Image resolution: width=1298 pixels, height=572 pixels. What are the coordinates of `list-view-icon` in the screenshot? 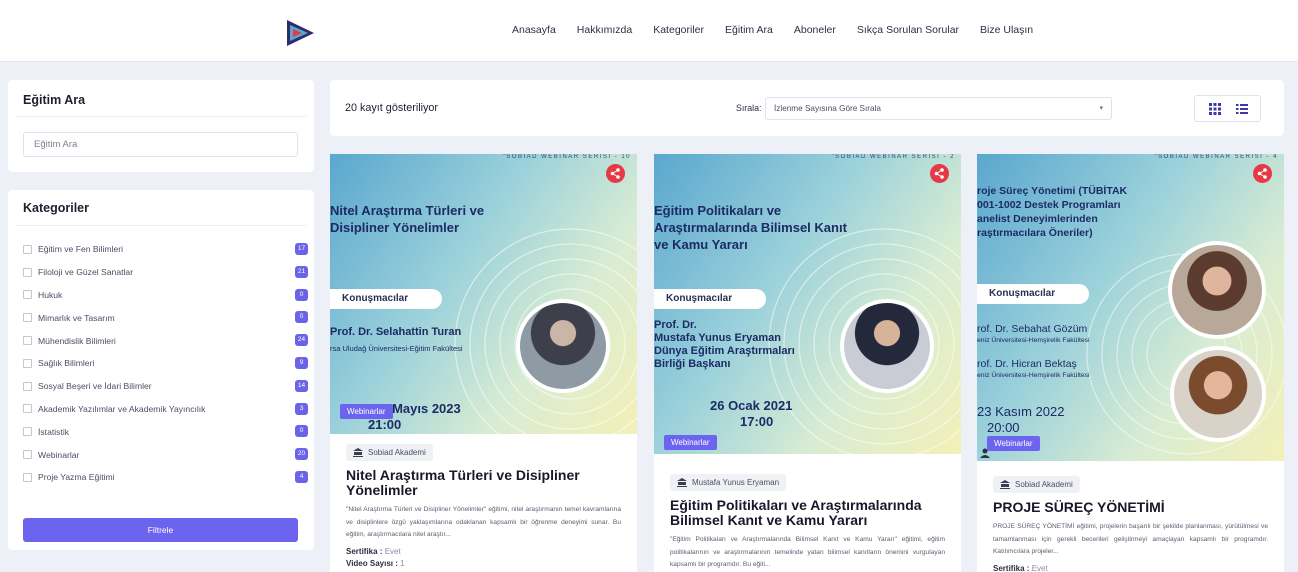 It's located at (1242, 109).